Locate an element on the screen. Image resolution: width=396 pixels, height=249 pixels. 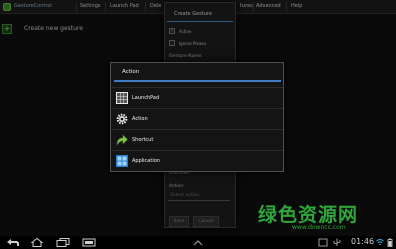
recent-apps-icon is located at coordinates (63, 242).